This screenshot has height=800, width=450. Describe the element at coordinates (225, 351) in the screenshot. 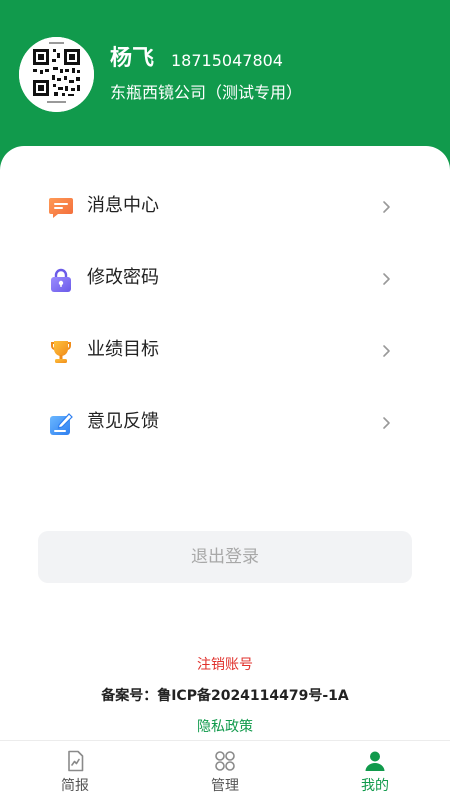

I see `menu-item-performance-target: 业绩目标` at that location.